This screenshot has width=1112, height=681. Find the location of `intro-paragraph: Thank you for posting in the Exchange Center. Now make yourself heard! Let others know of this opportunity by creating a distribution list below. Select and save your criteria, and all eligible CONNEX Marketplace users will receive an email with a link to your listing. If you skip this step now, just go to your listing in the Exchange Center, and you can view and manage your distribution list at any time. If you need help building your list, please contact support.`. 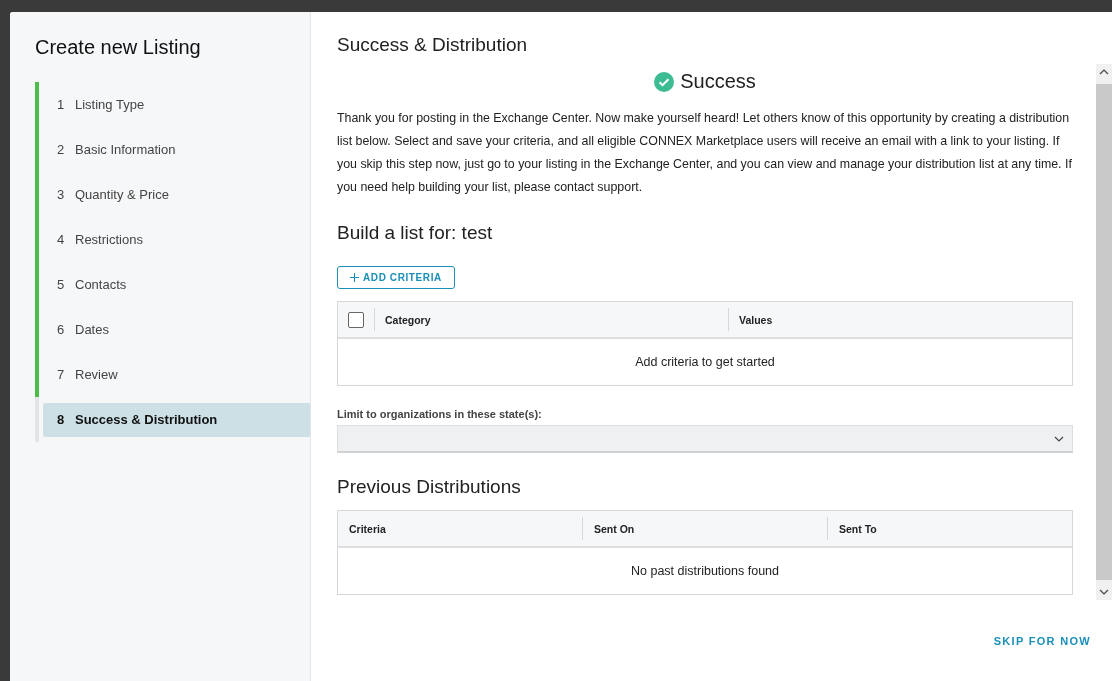

intro-paragraph: Thank you for posting in the Exchange Center. Now make yourself heard! Let others know of this opportunity by creating a distribution list below. Select and save your criteria, and all eligible CONNEX Marketplace users will receive an email with a link to your listing. If you skip this step now, just go to your listing in the Exchange Center, and you can view and manage your distribution list at any time. If you need help building your list, please contact support. is located at coordinates (705, 153).